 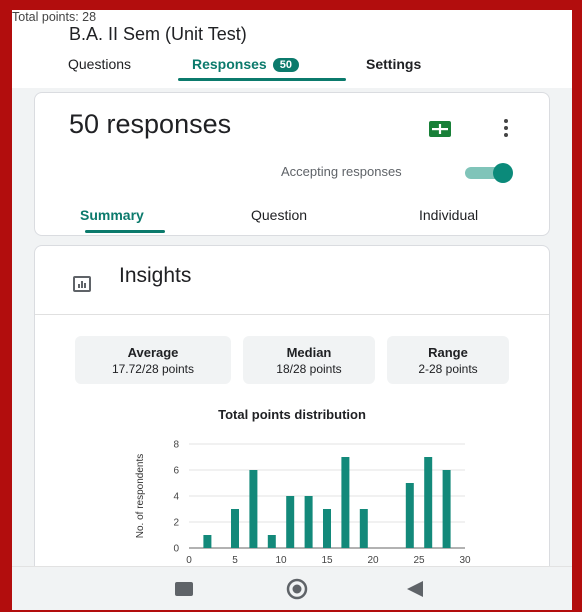 I want to click on stat-average-label: Average, so click(x=153, y=352).